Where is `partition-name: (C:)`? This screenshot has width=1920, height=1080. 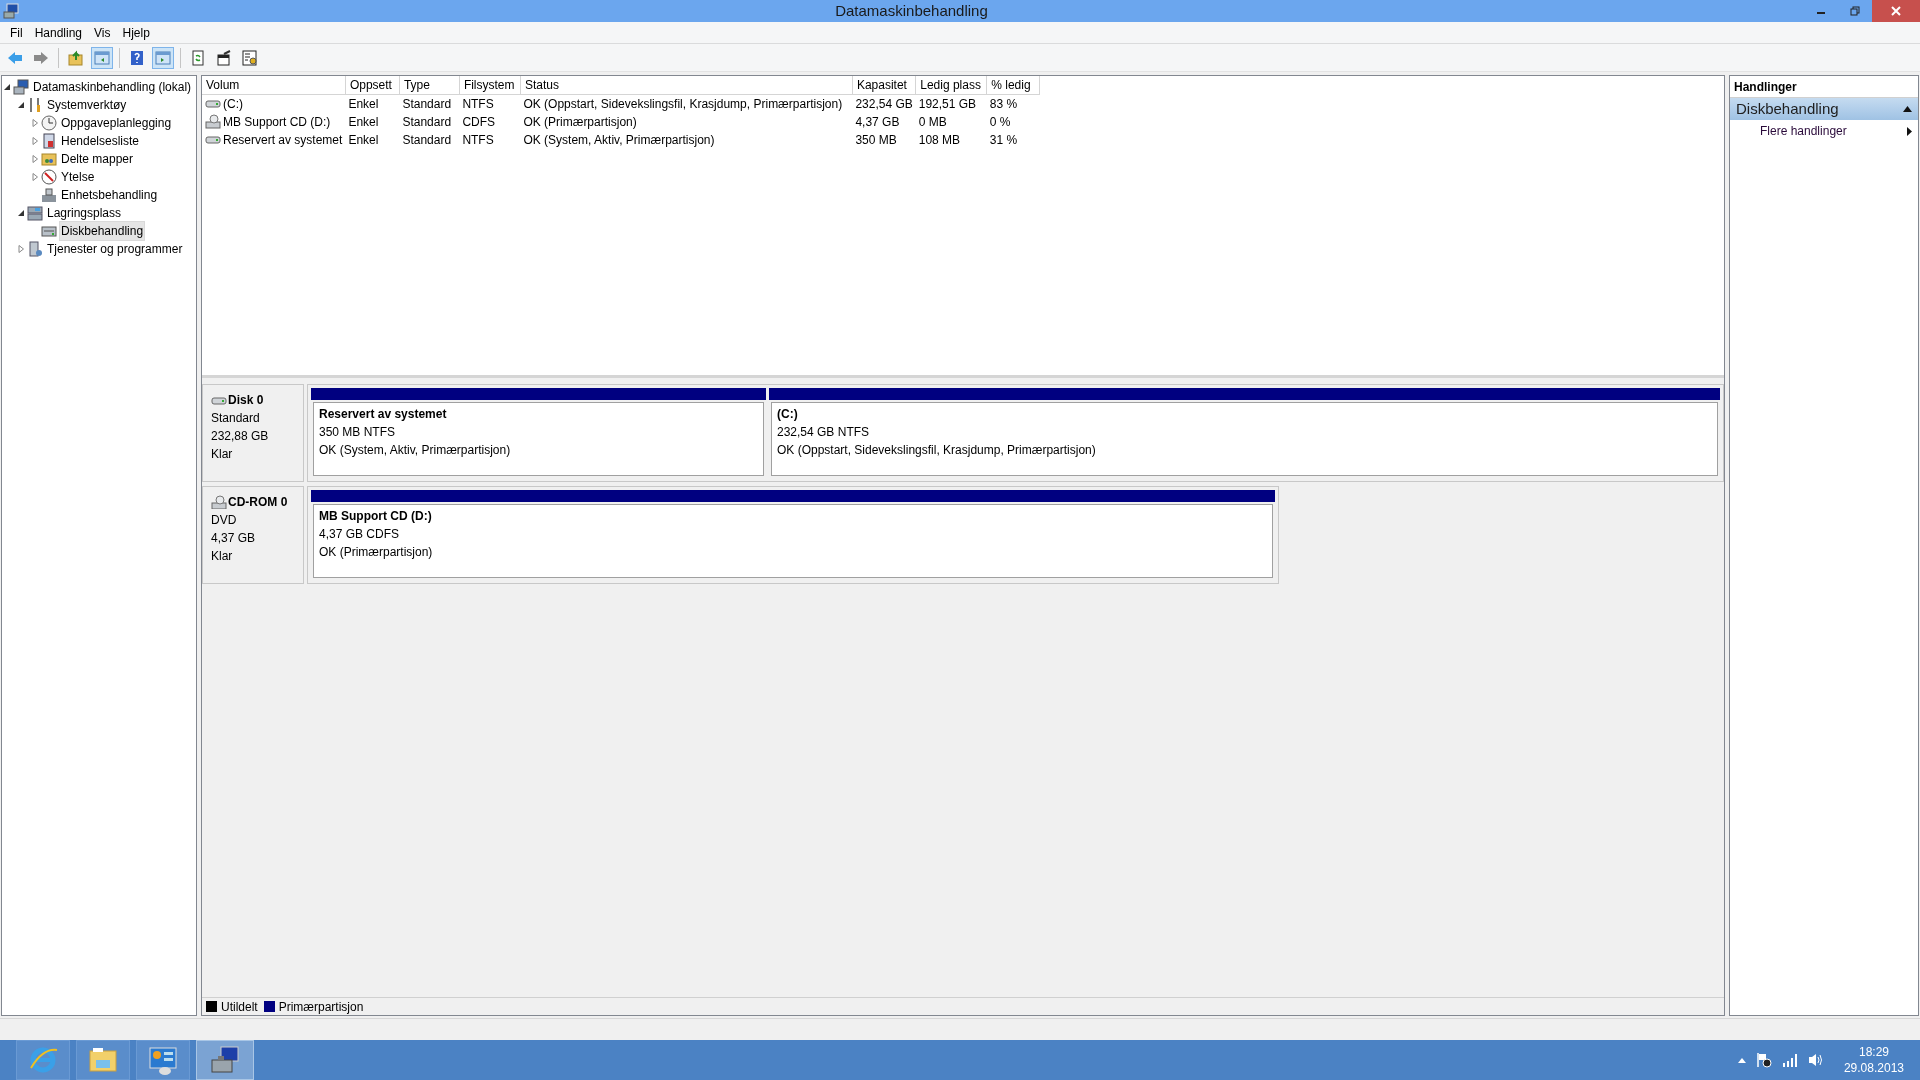 partition-name: (C:) is located at coordinates (788, 414).